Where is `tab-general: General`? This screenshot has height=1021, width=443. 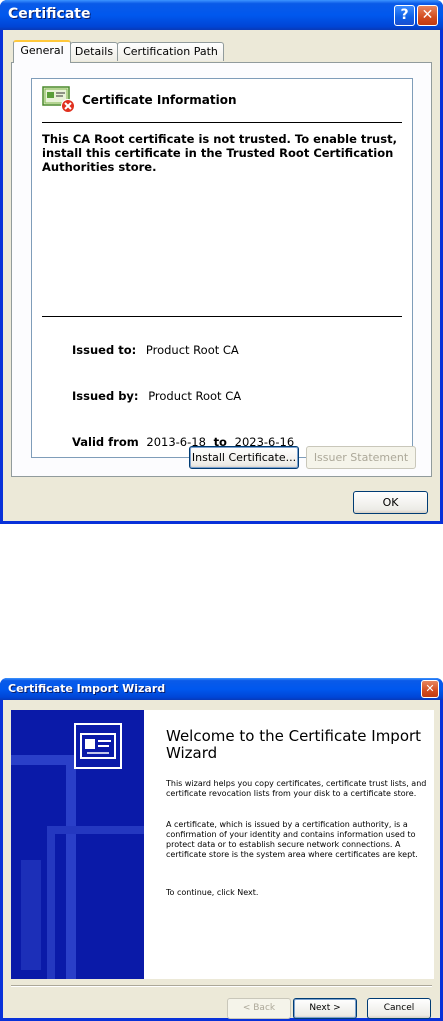
tab-general: General is located at coordinates (42, 51).